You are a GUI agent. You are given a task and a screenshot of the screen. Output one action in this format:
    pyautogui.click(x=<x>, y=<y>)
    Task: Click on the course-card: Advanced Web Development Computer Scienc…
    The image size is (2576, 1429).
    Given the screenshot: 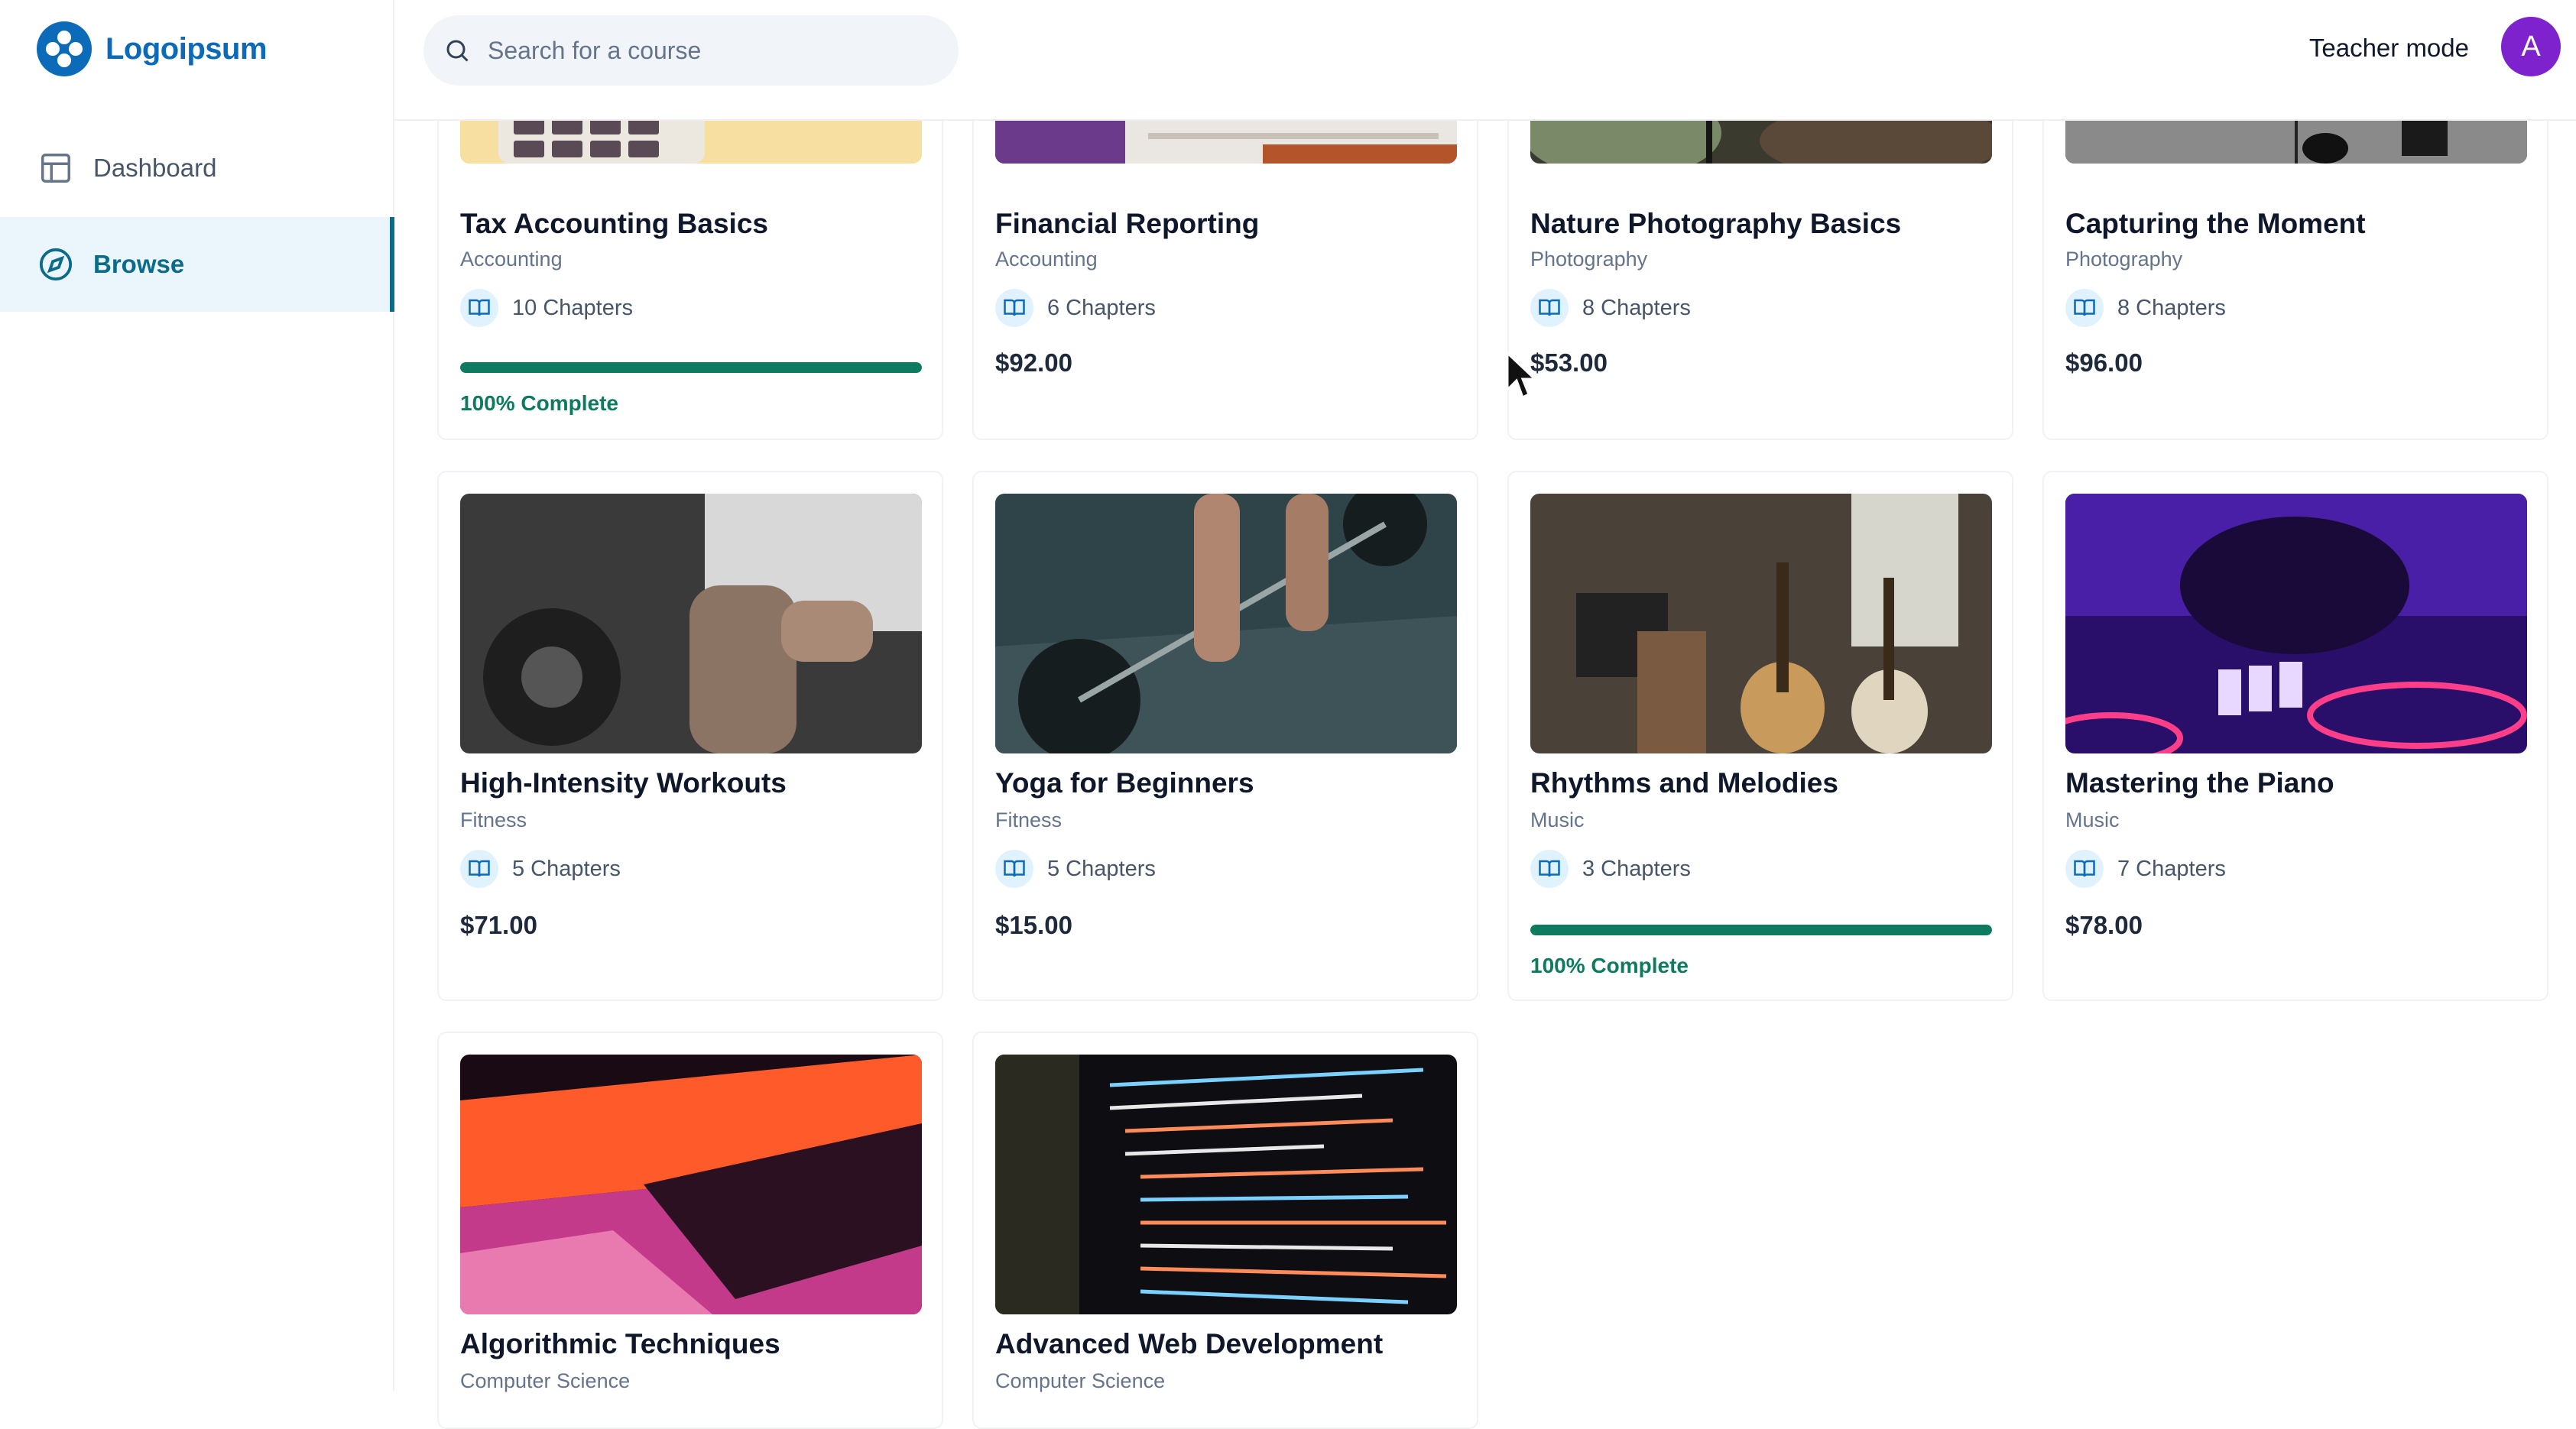 What is the action you would take?
    pyautogui.click(x=1225, y=1230)
    